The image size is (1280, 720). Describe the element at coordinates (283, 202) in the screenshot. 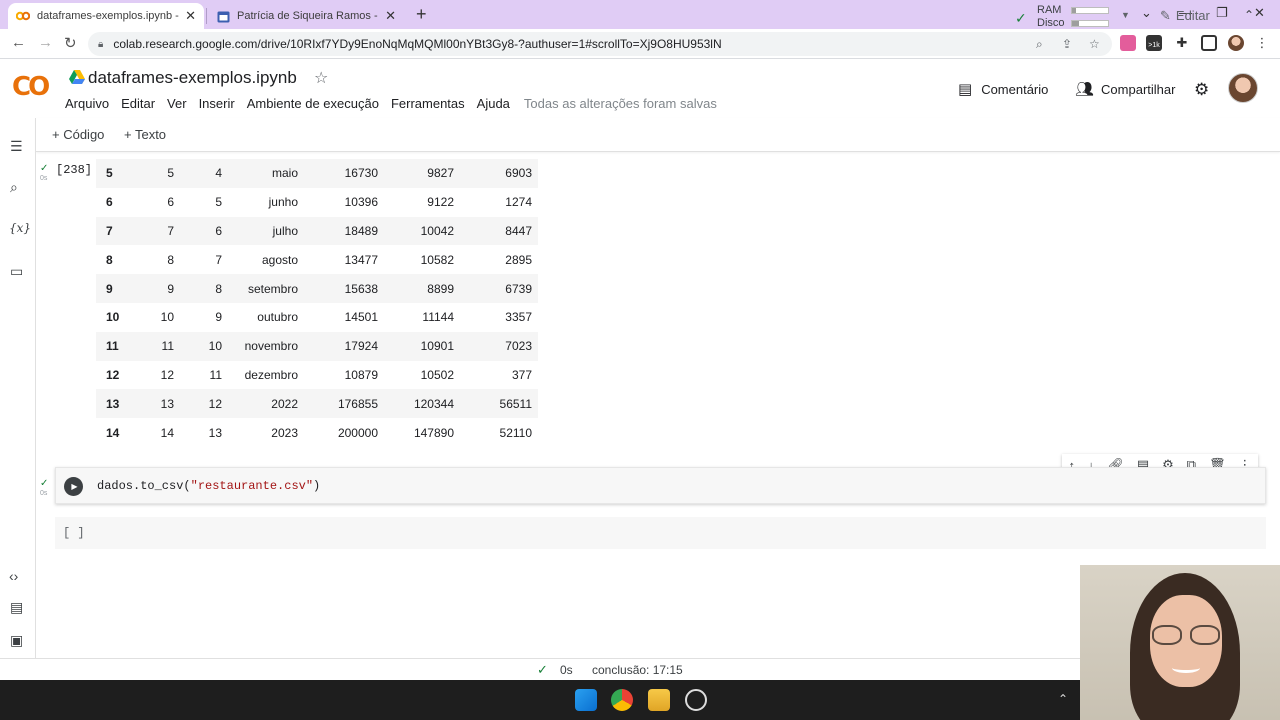

I see `table-cell: junho` at that location.